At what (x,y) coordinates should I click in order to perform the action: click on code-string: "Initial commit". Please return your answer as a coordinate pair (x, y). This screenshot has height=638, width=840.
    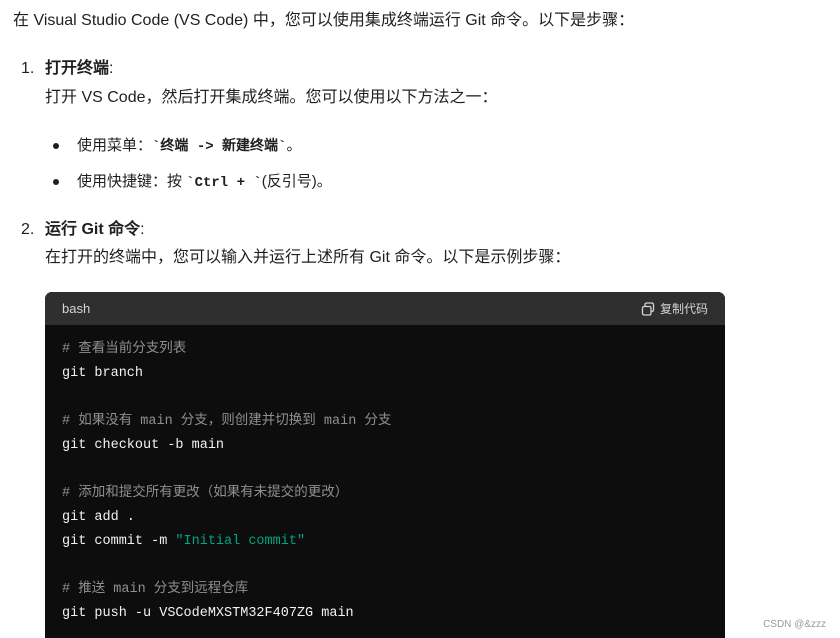
    Looking at the image, I should click on (240, 541).